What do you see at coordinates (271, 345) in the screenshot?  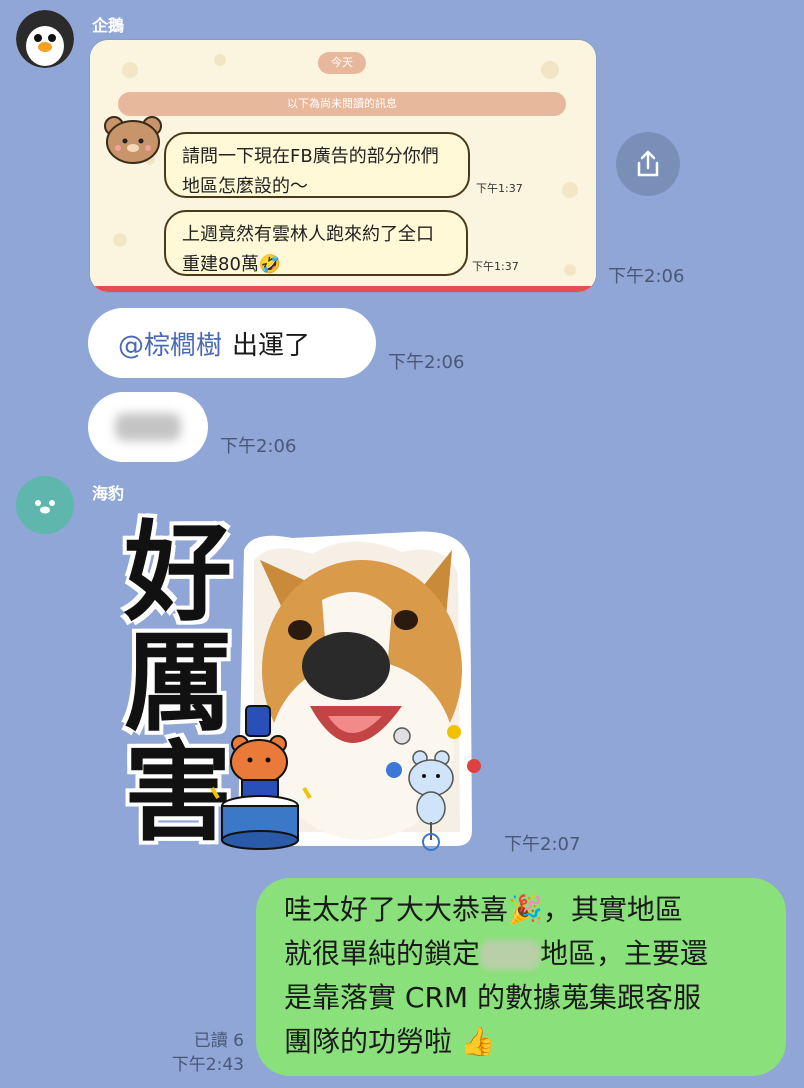 I see `mention-text: 出運了` at bounding box center [271, 345].